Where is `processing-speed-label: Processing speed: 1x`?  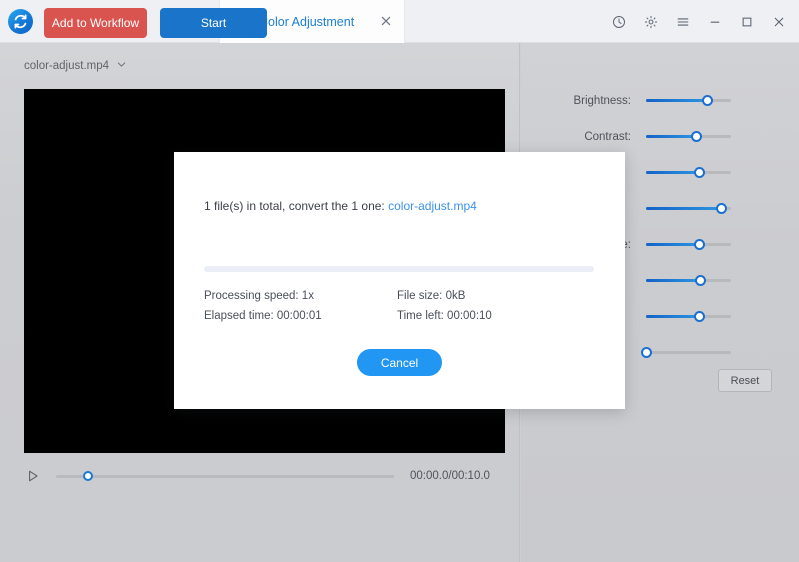
processing-speed-label: Processing speed: 1x is located at coordinates (259, 296).